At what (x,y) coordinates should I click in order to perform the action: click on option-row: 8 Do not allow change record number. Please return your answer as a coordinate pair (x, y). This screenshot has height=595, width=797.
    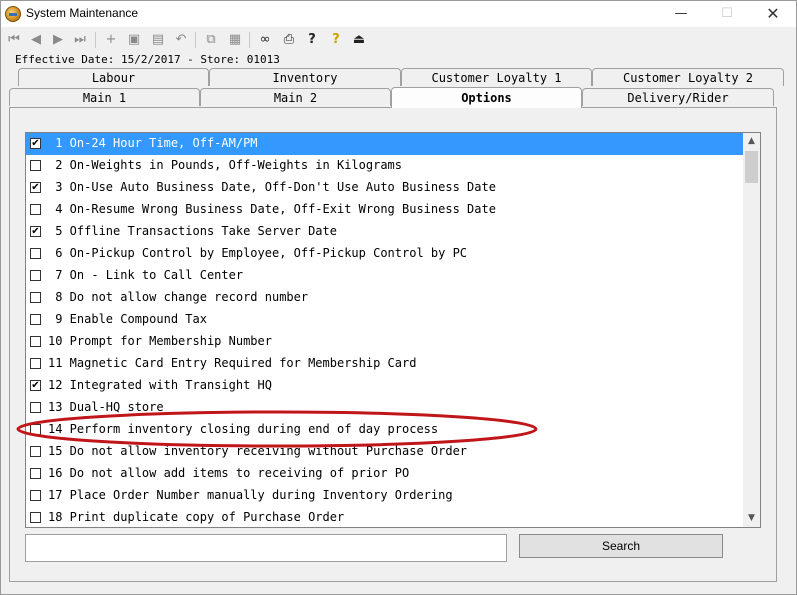
    Looking at the image, I should click on (385, 298).